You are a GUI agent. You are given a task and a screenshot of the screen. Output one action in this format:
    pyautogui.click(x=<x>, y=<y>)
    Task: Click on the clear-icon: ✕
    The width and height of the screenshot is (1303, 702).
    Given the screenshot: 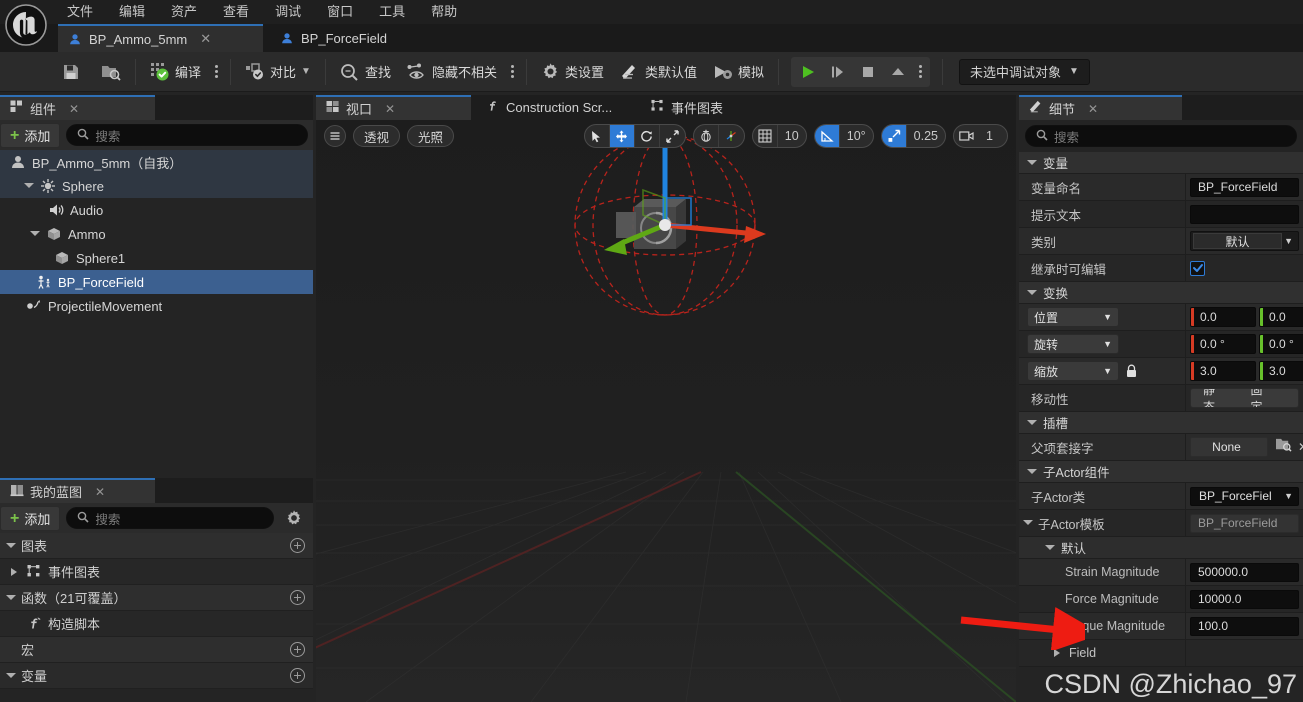 What is the action you would take?
    pyautogui.click(x=1300, y=447)
    